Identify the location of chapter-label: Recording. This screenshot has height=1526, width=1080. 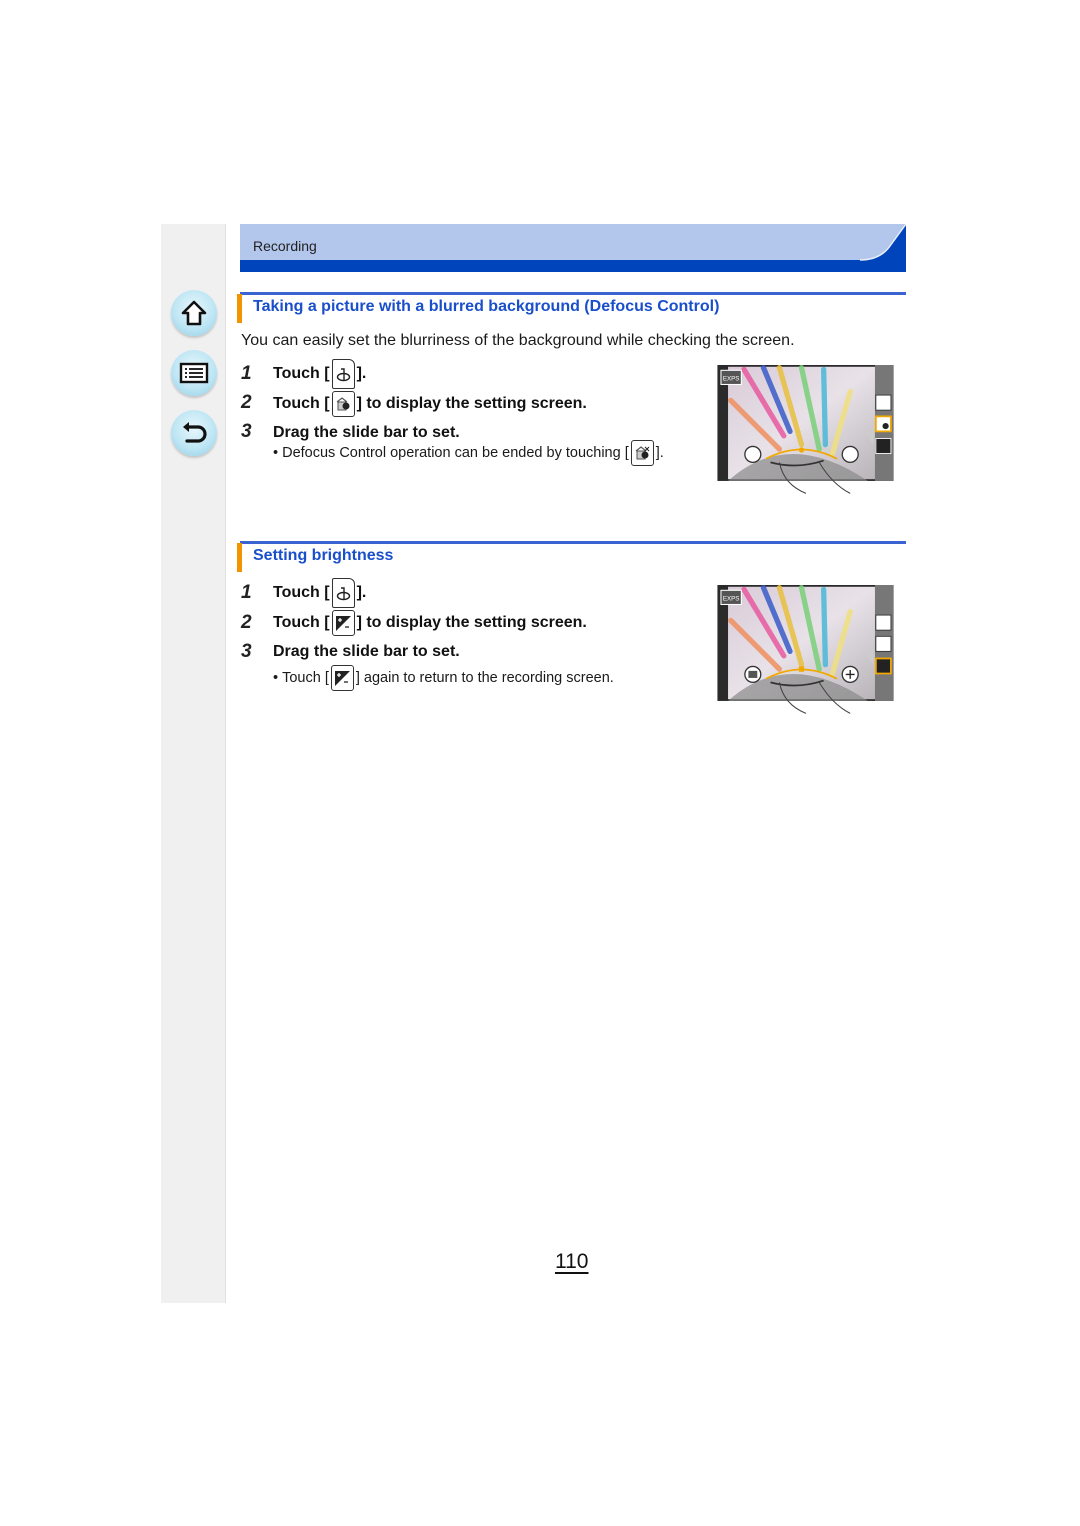
(285, 246).